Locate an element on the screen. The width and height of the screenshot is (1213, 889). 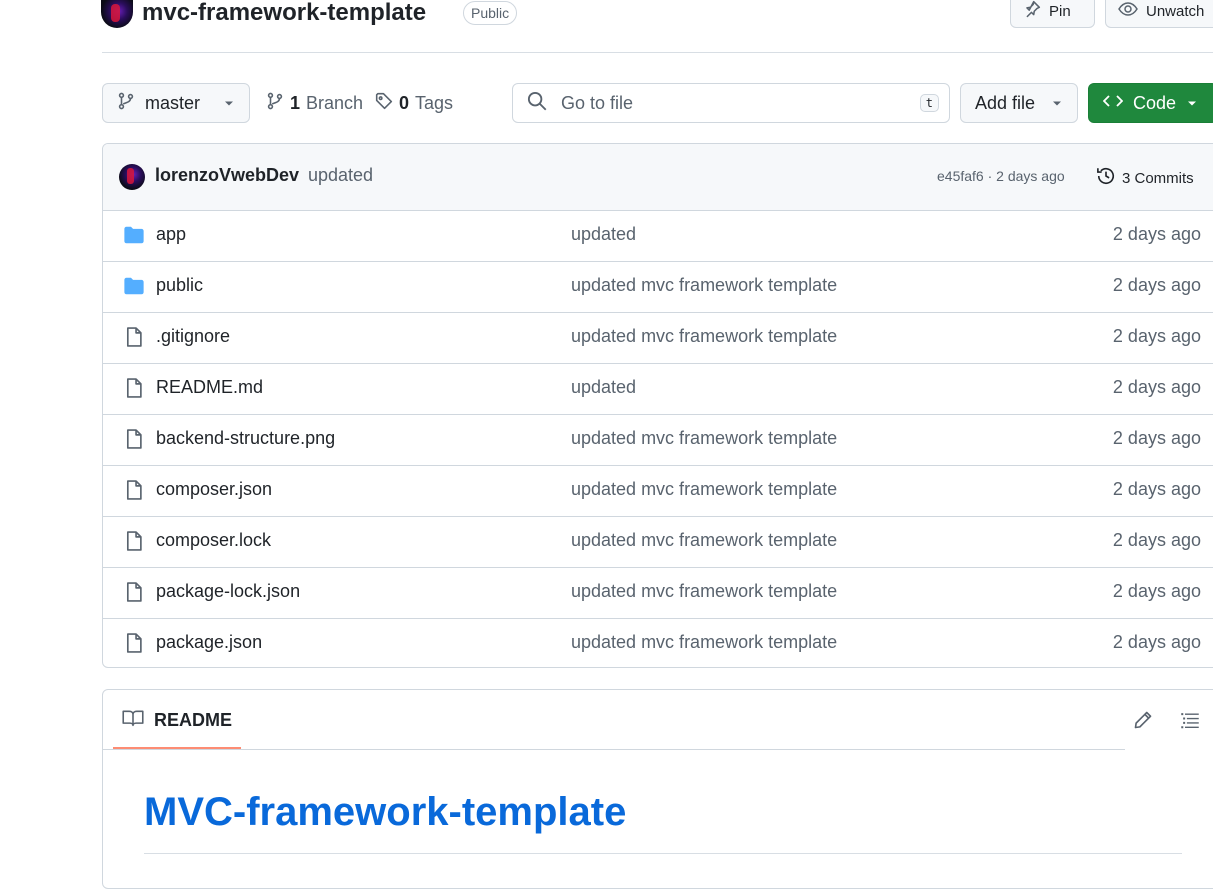
add-file-label: Add file is located at coordinates (1005, 102).